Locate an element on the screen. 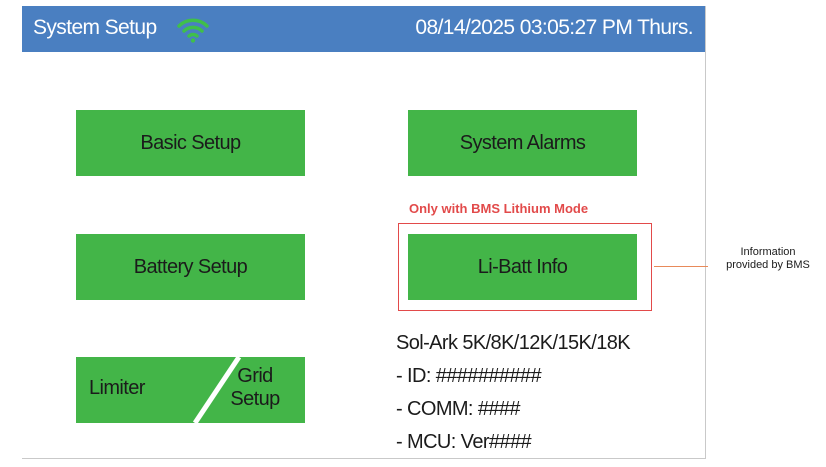 Image resolution: width=826 pixels, height=467 pixels. bms-annotation: Information provided by BMS is located at coordinates (768, 259).